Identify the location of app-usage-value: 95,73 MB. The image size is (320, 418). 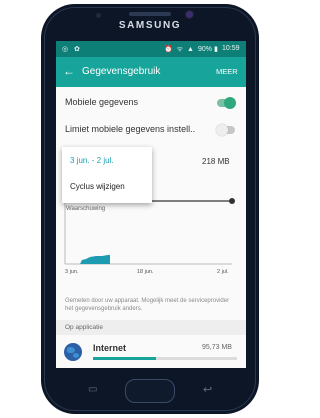
(217, 347).